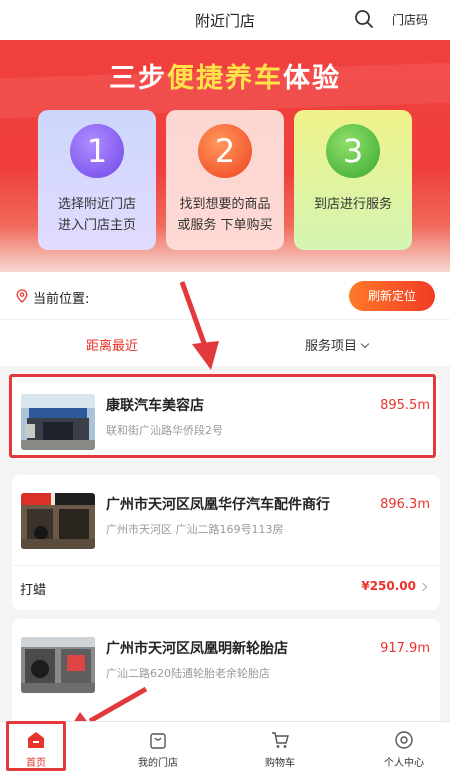 The image size is (450, 772). Describe the element at coordinates (97, 180) in the screenshot. I see `step-card-1: 1 选择附近门店 进入门店主页` at that location.